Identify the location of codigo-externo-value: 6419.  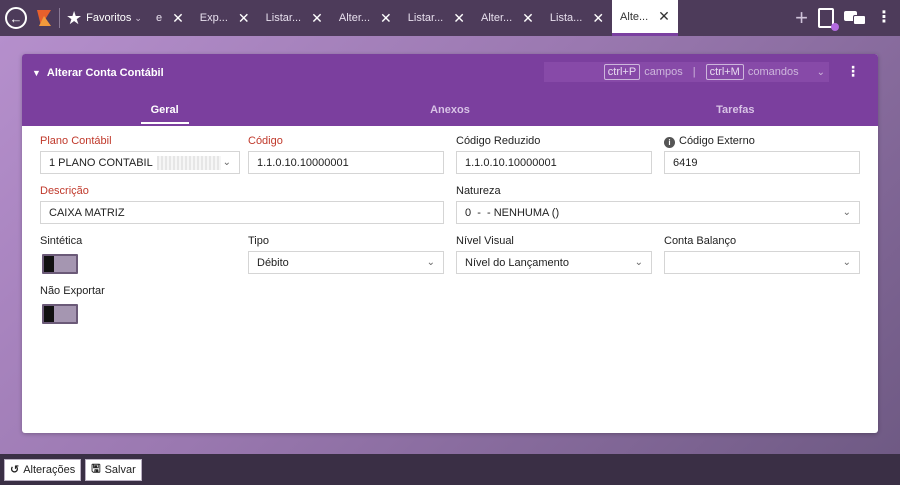
(685, 162).